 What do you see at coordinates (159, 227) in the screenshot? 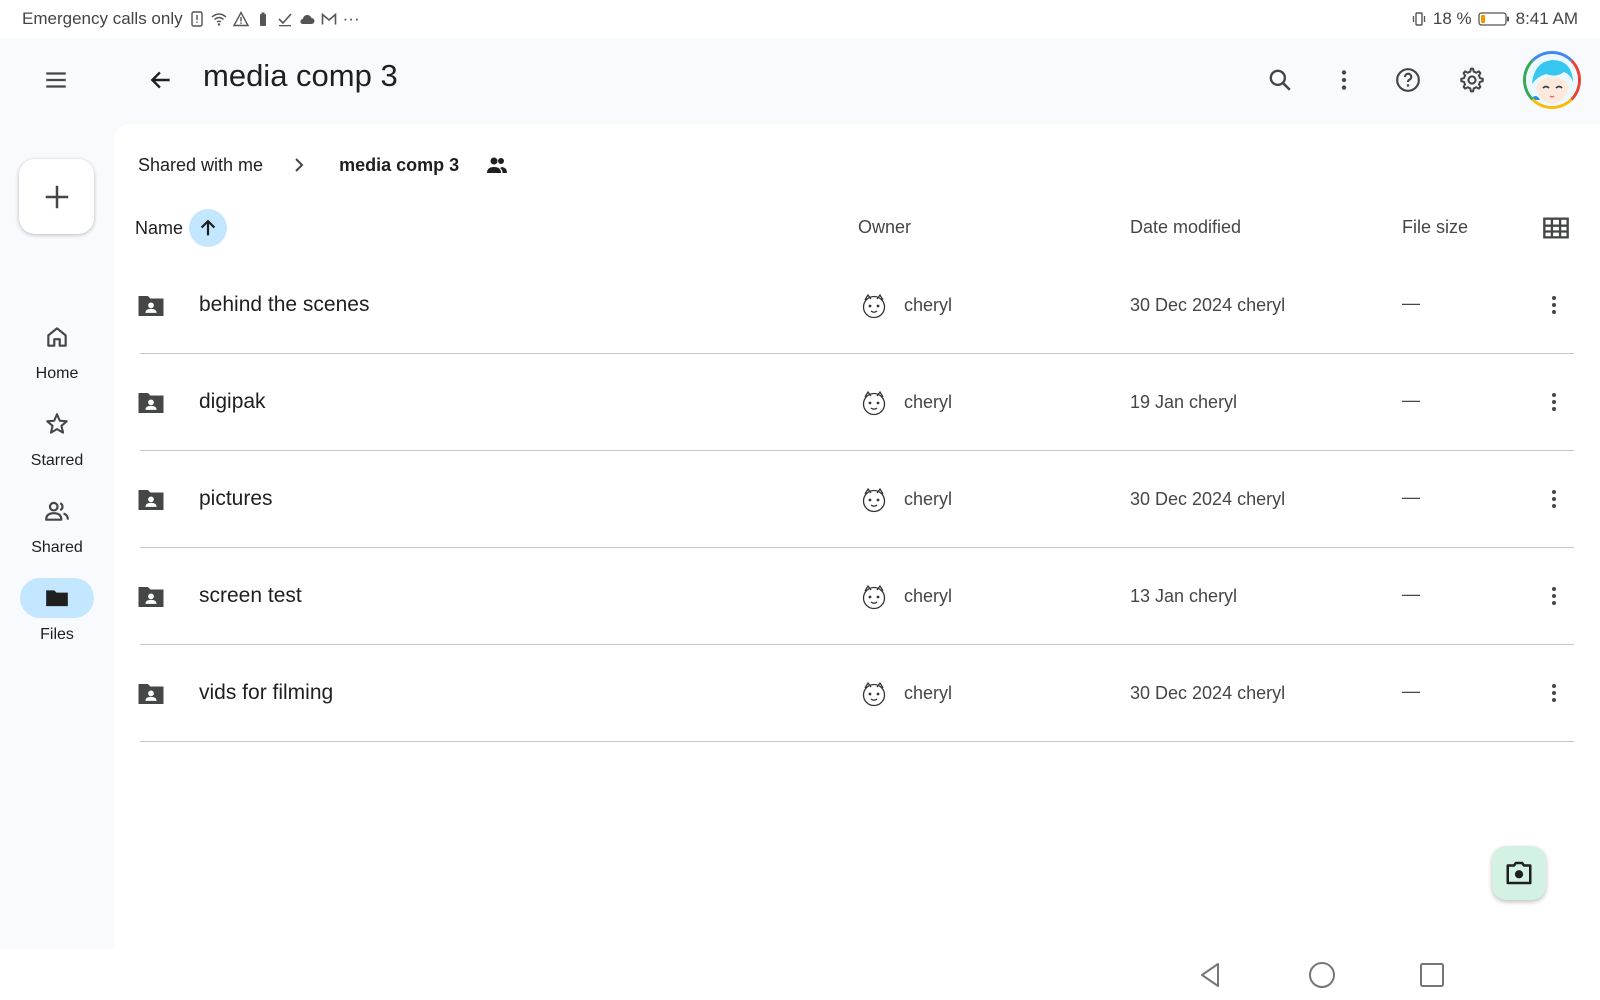
I see `column-header-name-label: Name` at bounding box center [159, 227].